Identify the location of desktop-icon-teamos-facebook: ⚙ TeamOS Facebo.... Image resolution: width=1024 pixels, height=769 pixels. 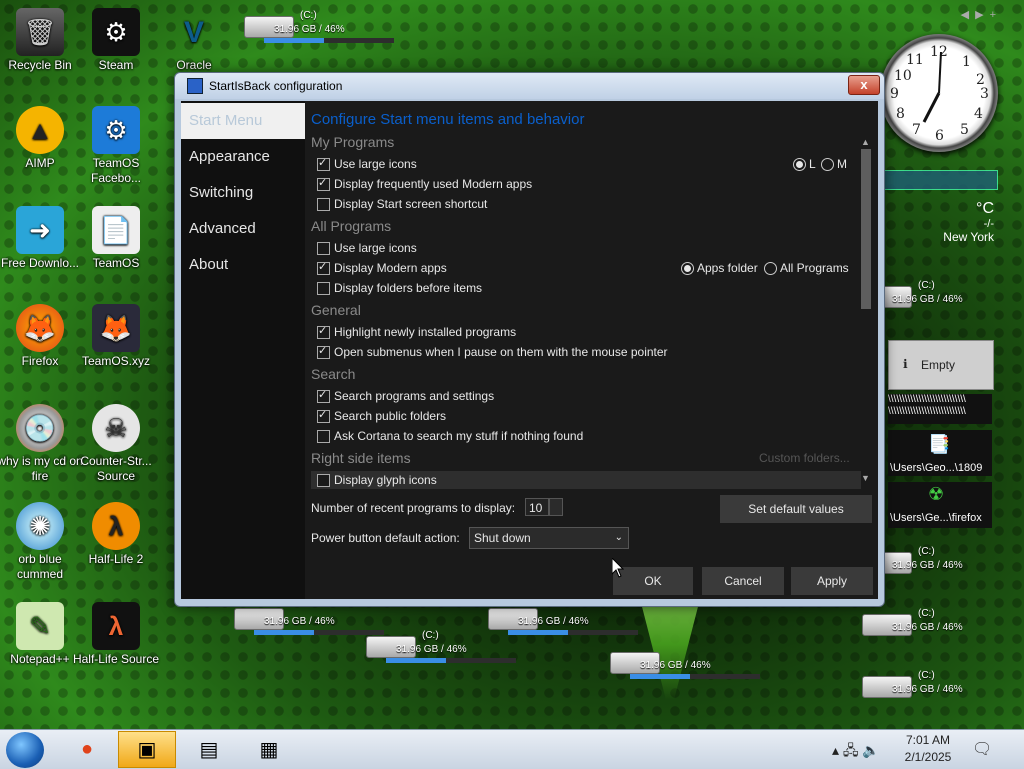
(116, 146).